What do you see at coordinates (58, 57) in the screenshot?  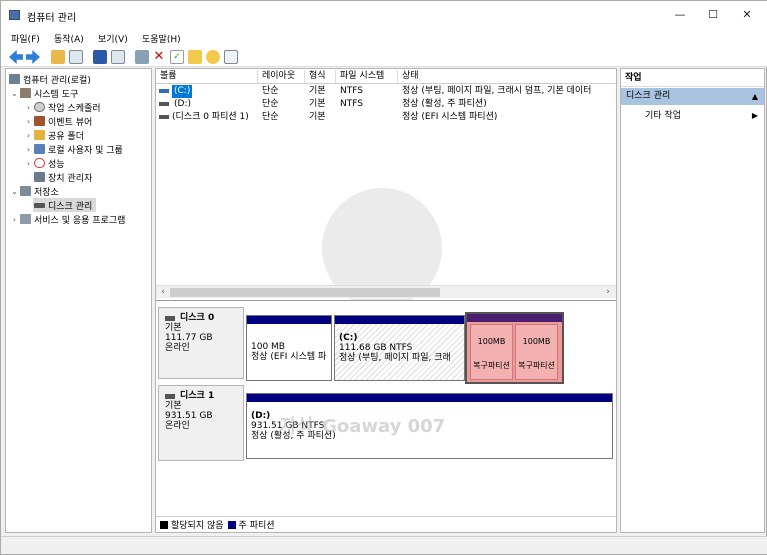 I see `folder-up-icon` at bounding box center [58, 57].